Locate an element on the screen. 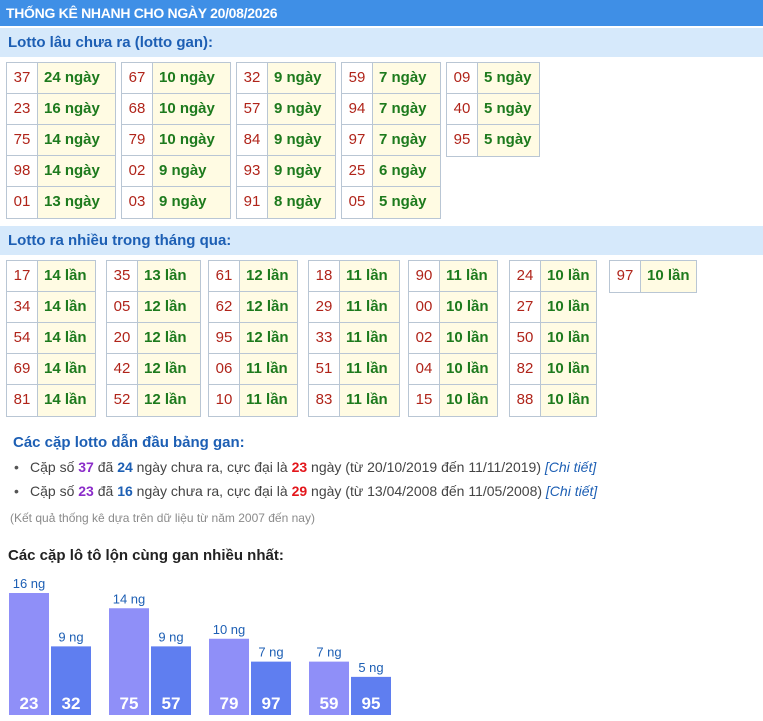  table-column: 59 7 ngày 94 7 ngày 97 7 ngày 25 6 ngày 05 5 ngày is located at coordinates (391, 140).